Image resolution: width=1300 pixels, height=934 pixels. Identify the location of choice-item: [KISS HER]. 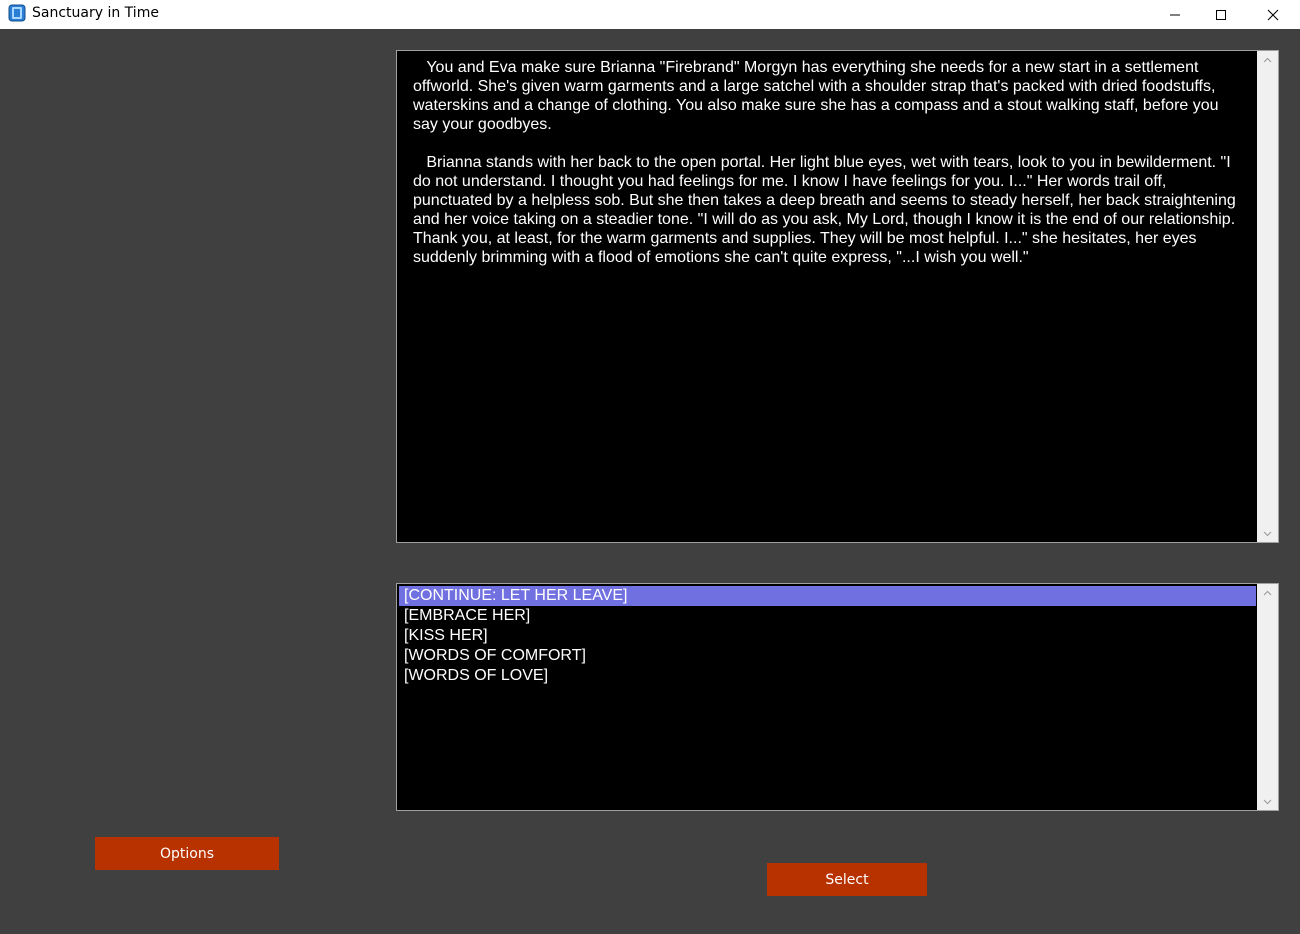
(827, 636).